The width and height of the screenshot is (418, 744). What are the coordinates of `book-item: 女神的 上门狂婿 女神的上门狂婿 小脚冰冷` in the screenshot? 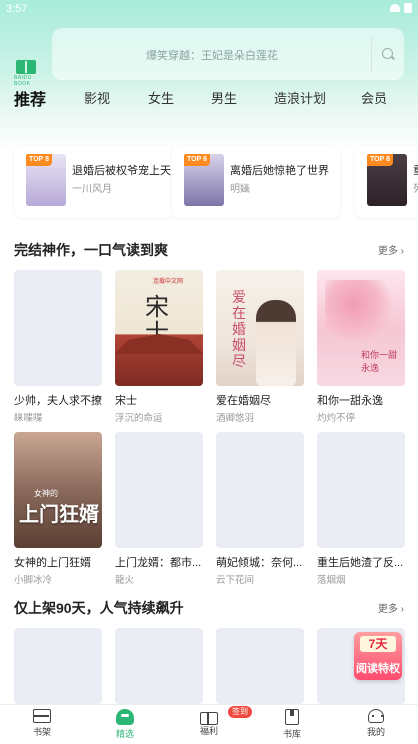 It's located at (58, 509).